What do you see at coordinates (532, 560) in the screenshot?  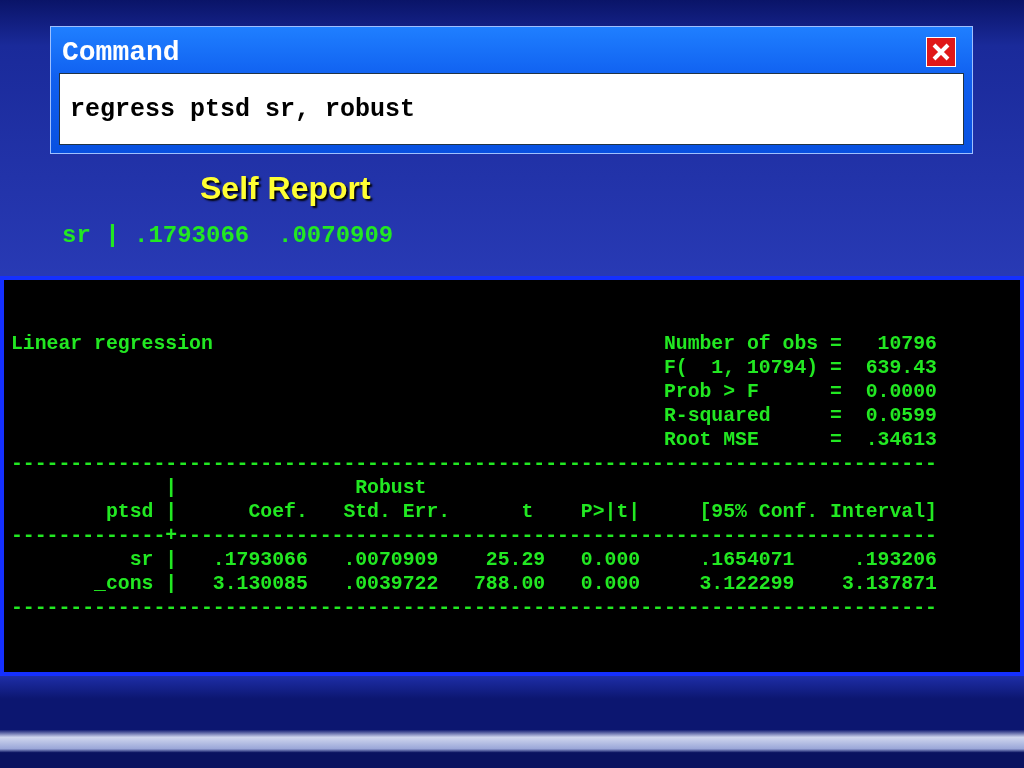 I see `output-line: sr | .1793066 .0070909 25.29 0.000 .1654071 .193206` at bounding box center [532, 560].